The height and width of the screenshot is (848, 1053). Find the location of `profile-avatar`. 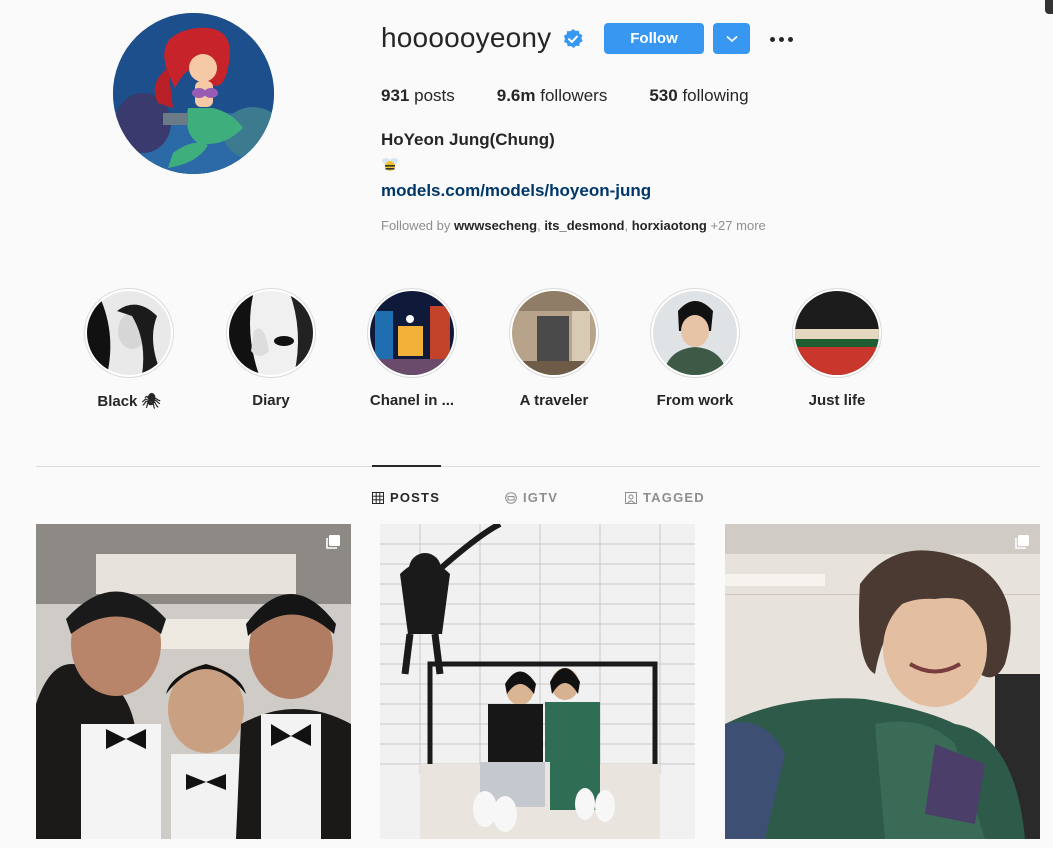

profile-avatar is located at coordinates (193, 93).